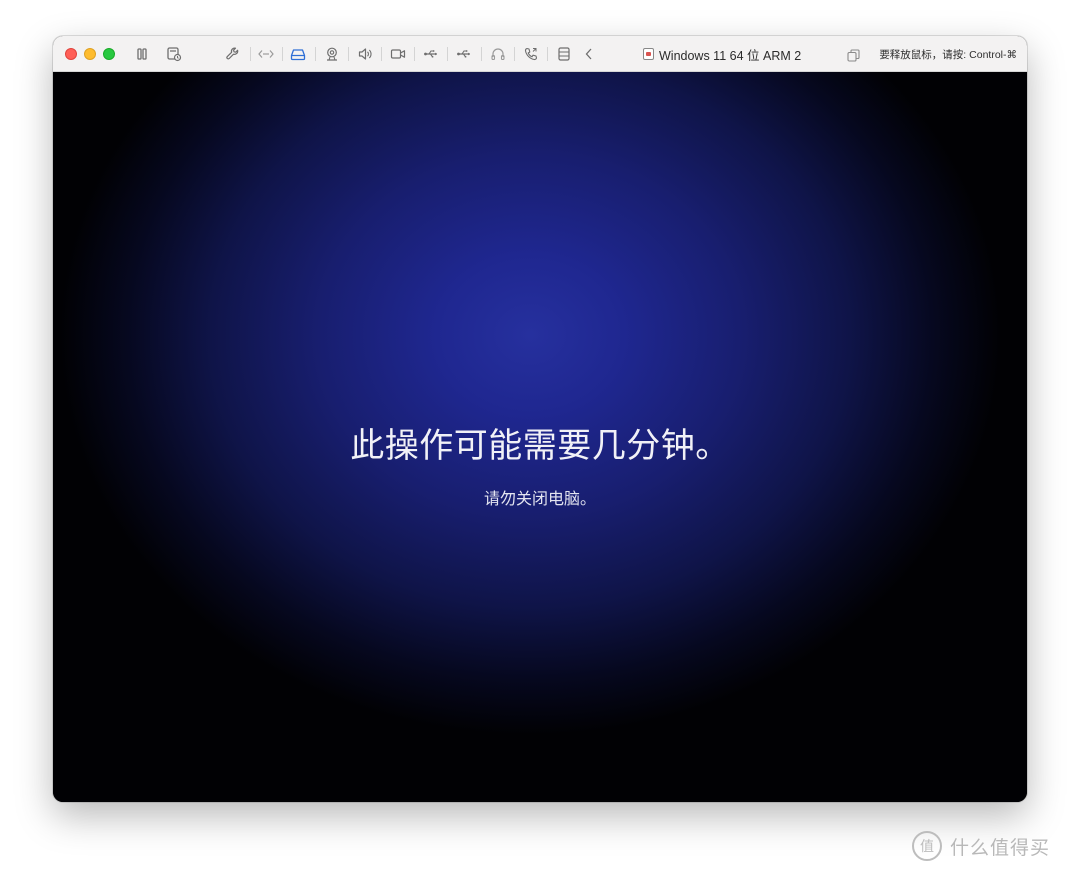  What do you see at coordinates (730, 55) in the screenshot?
I see `vm-title-text: Windows 11 64 位 ARM 2` at bounding box center [730, 55].